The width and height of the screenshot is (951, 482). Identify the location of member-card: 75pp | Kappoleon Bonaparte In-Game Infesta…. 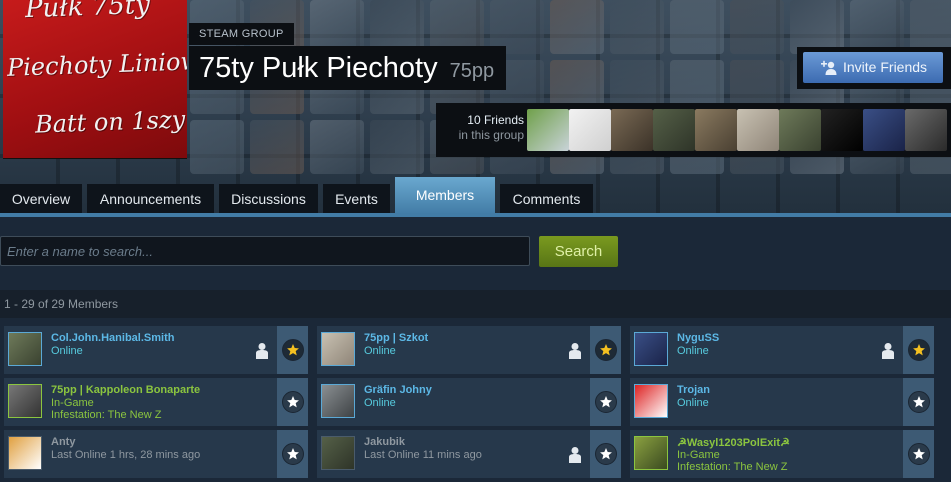
(156, 402).